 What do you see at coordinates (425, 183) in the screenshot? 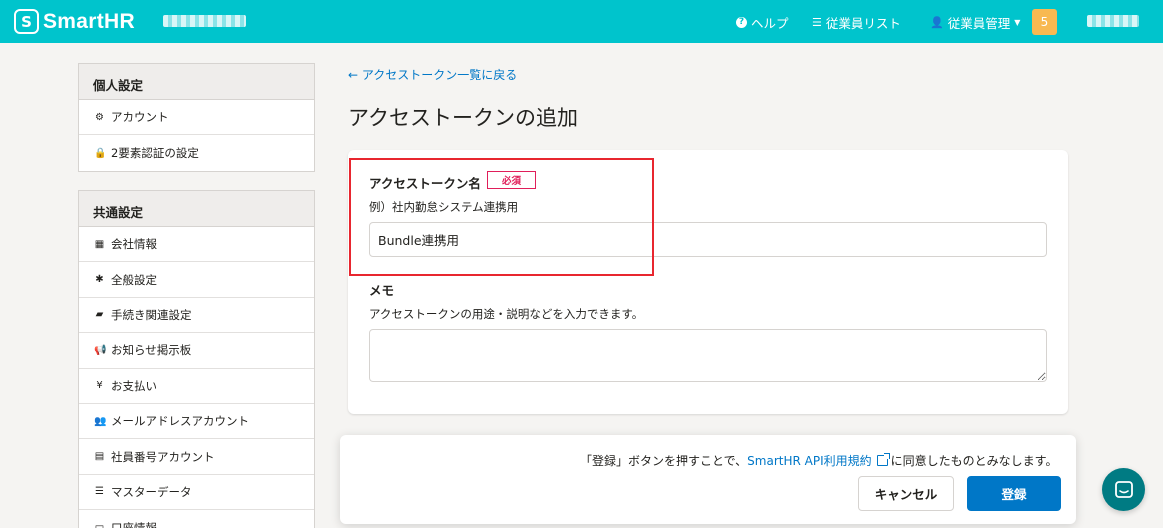
I see `token-name-label: アクセストークン名` at bounding box center [425, 183].